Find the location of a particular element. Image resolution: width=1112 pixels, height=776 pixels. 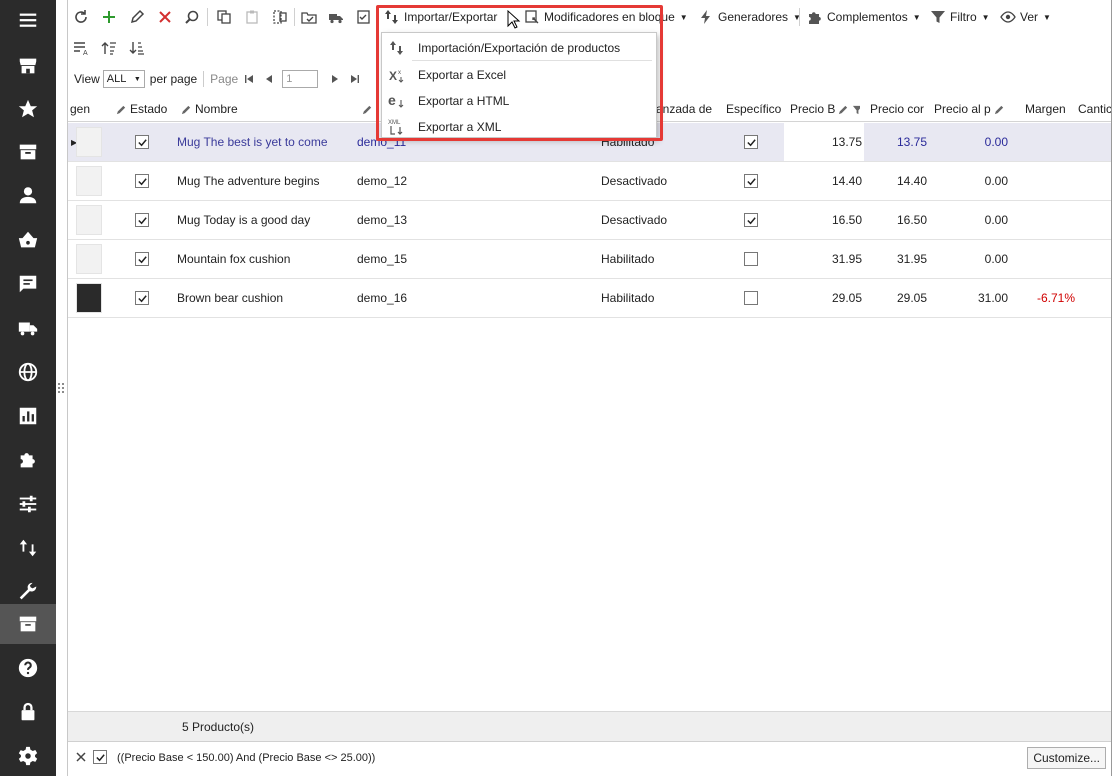

column-header-specific: Específico is located at coordinates (756, 109).